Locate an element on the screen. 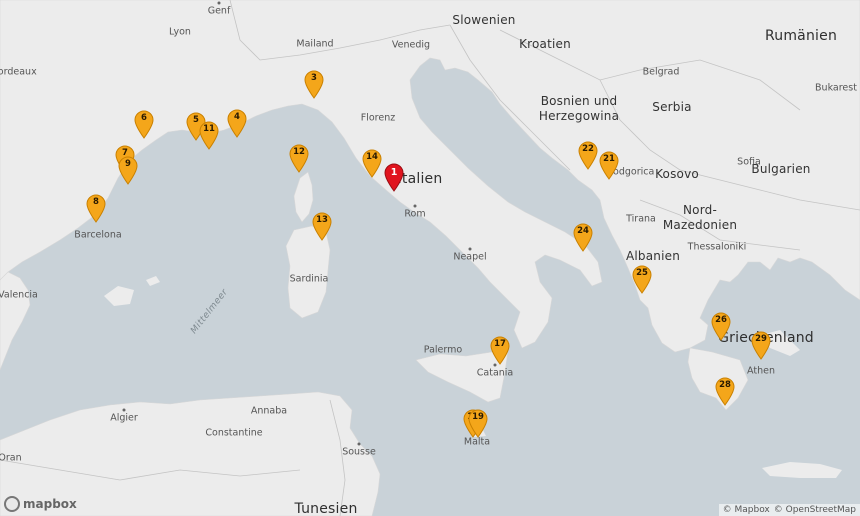  map-marker-14: 14 is located at coordinates (372, 163).